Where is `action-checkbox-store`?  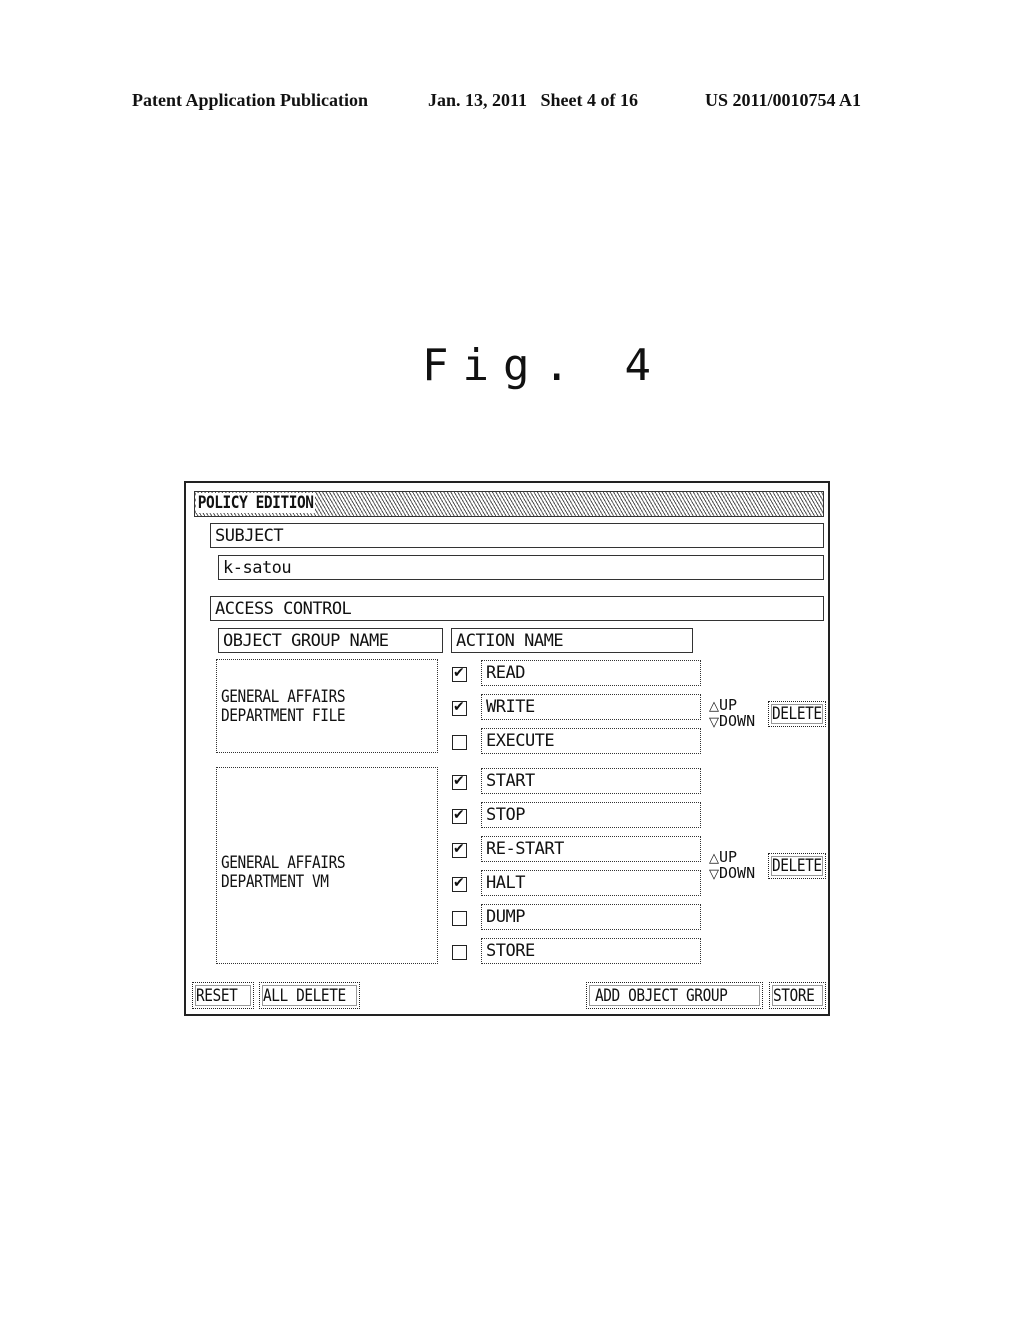 action-checkbox-store is located at coordinates (459, 952).